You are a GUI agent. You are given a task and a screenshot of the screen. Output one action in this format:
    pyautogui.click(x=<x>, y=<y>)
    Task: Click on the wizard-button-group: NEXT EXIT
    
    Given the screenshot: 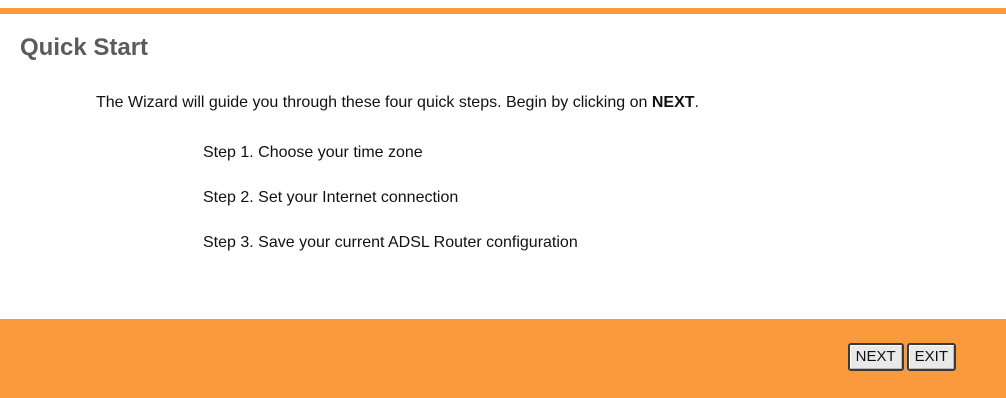 What is the action you would take?
    pyautogui.click(x=901, y=357)
    